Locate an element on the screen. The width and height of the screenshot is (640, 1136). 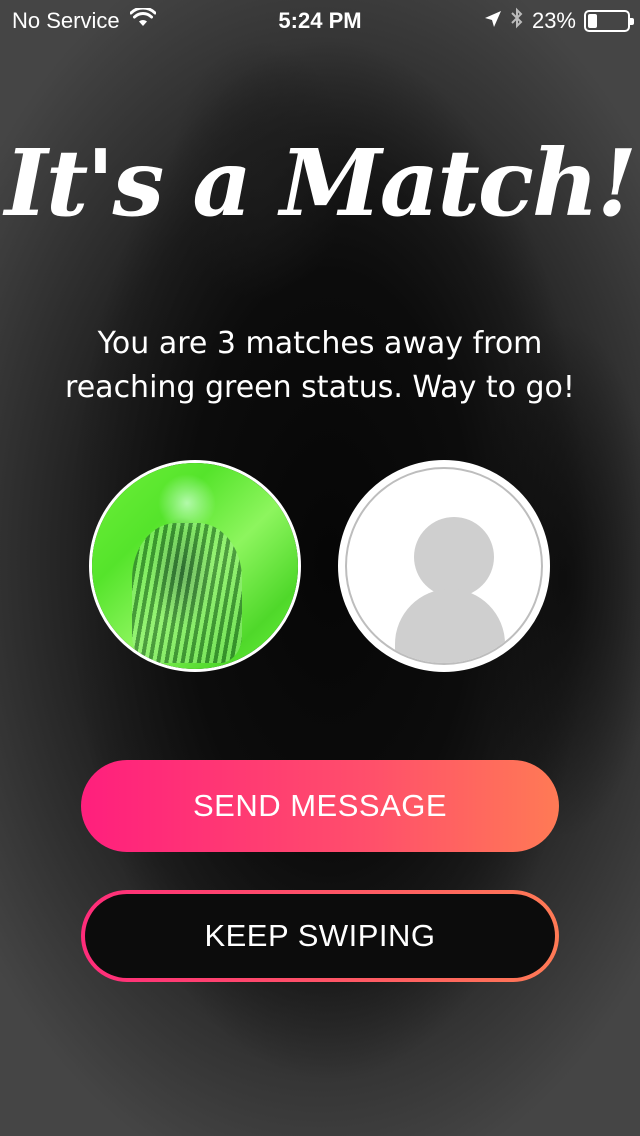
status-bar: No Service 5:24 PM 23% is located at coordinates (320, 20).